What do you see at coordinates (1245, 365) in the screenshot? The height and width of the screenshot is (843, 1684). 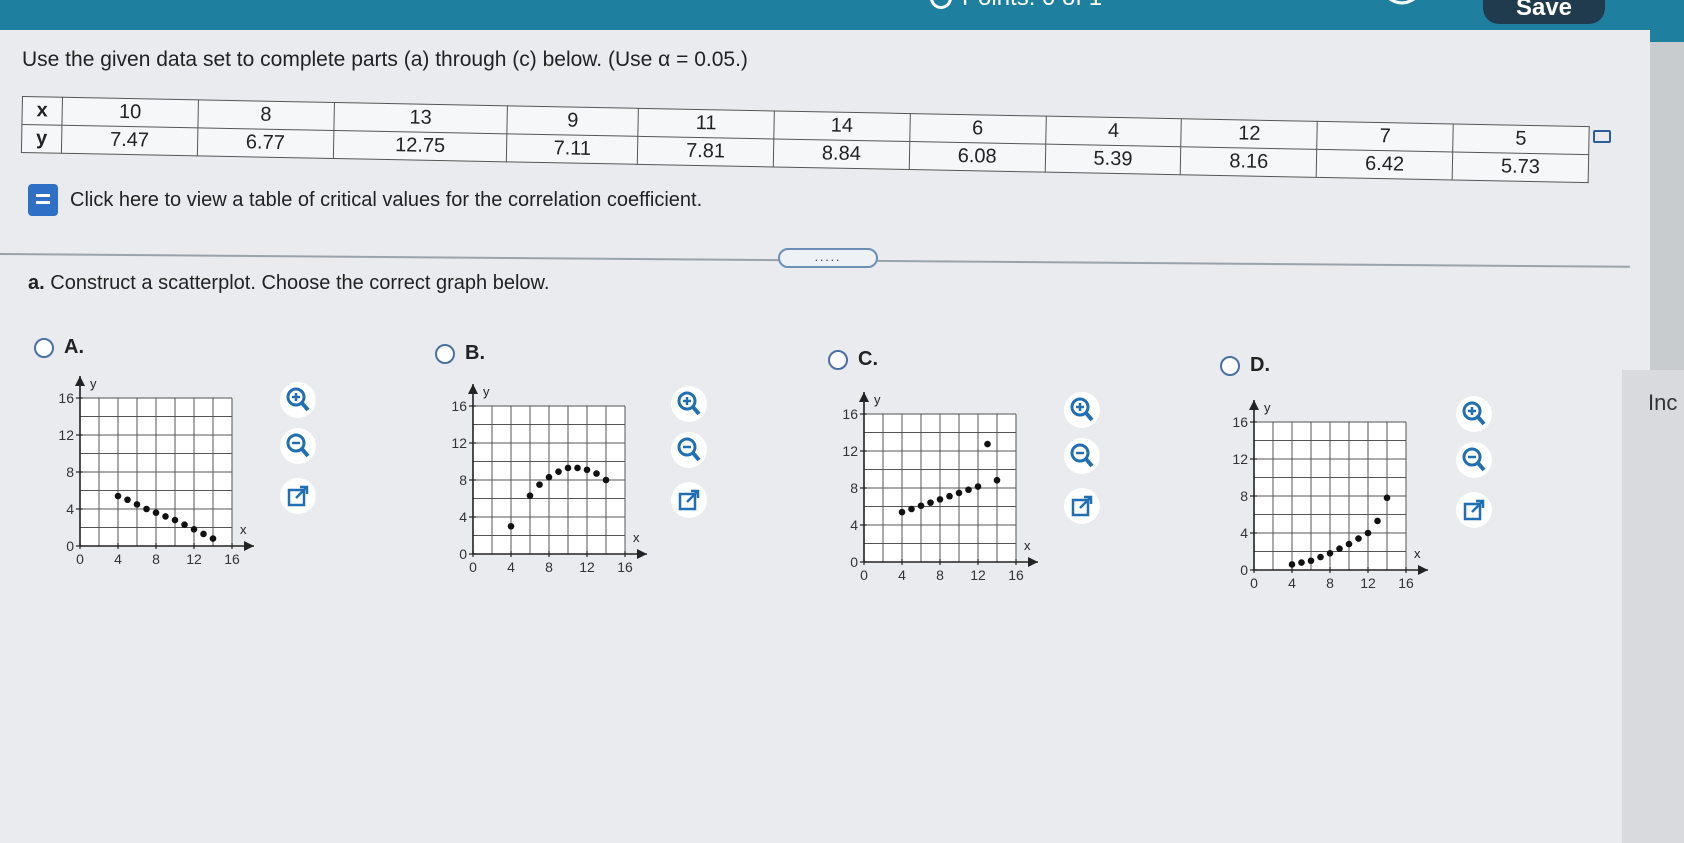 I see `option-d-select: D.` at bounding box center [1245, 365].